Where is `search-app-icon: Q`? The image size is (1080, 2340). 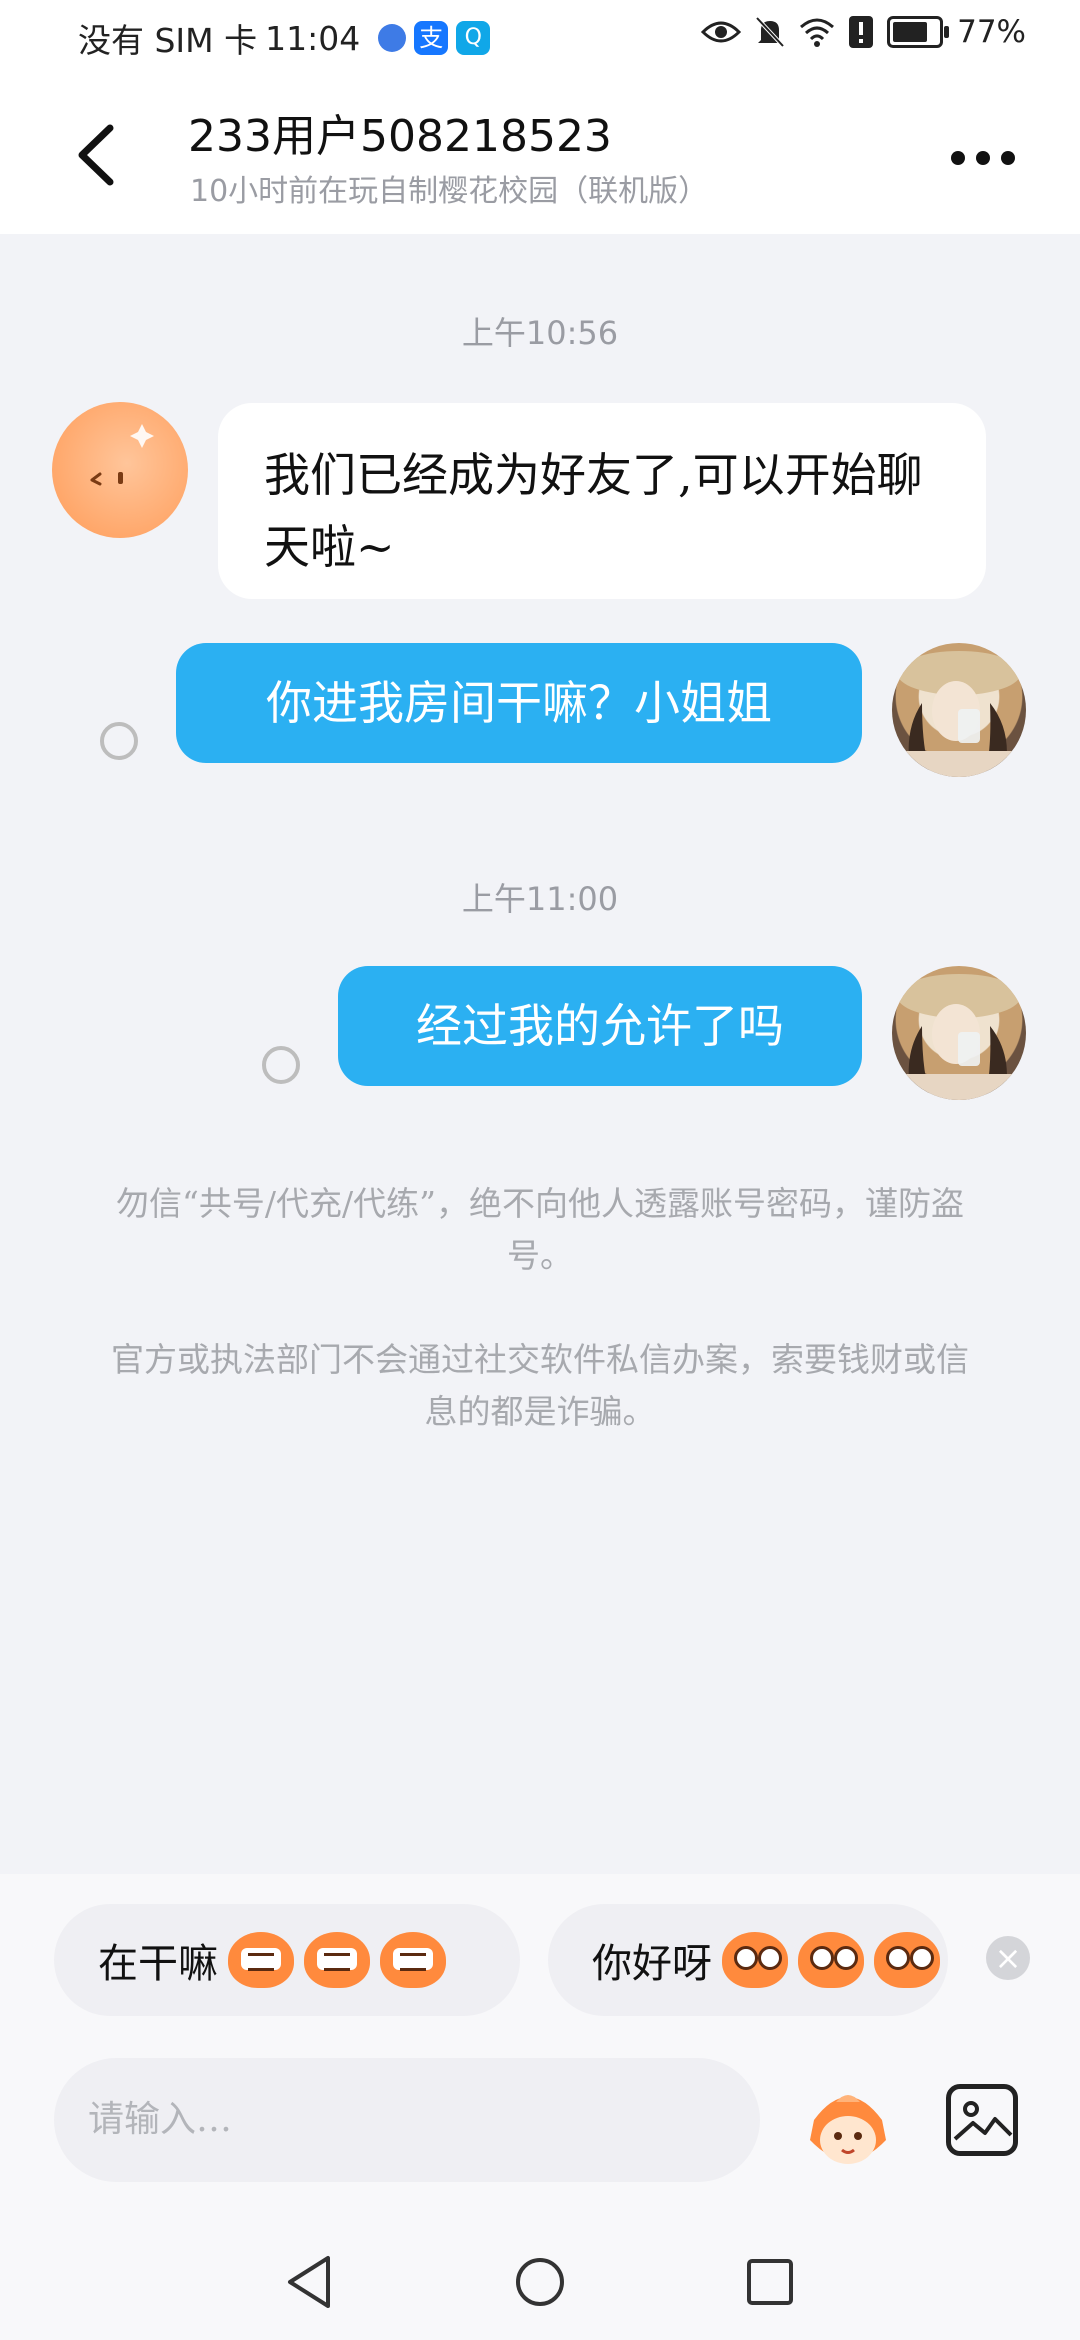
search-app-icon: Q is located at coordinates (473, 38).